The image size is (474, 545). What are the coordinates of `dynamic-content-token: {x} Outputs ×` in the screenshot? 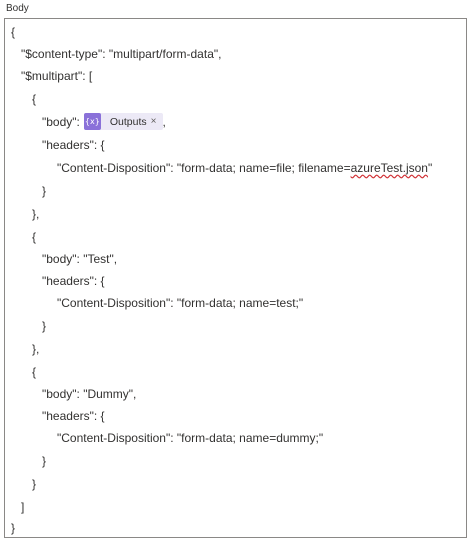 It's located at (123, 122).